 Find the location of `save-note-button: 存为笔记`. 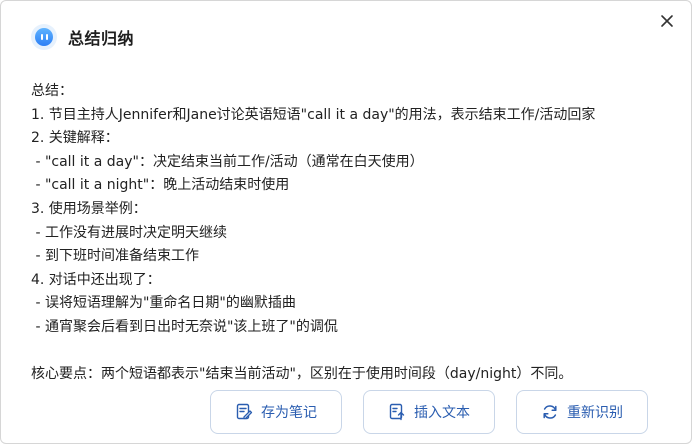

save-note-button: 存为笔记 is located at coordinates (276, 412).